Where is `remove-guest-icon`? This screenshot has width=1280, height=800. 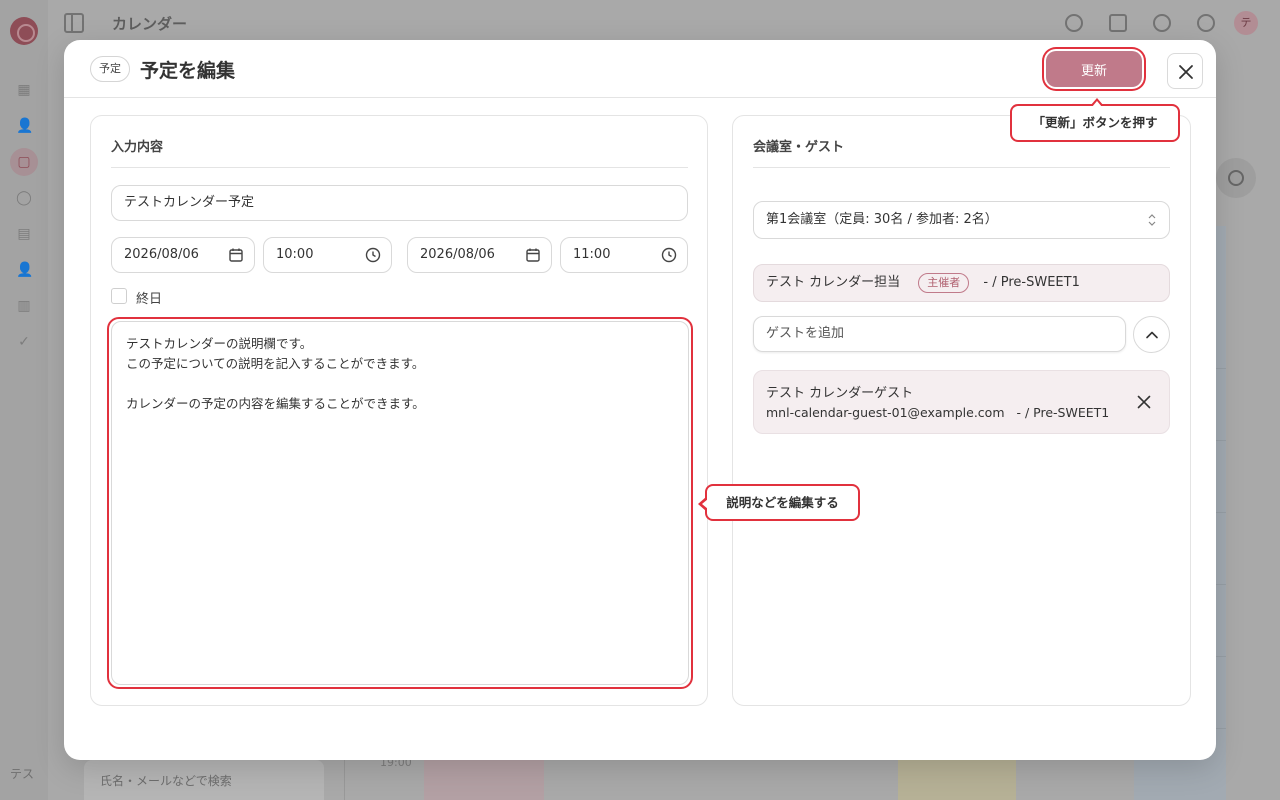 remove-guest-icon is located at coordinates (1144, 402).